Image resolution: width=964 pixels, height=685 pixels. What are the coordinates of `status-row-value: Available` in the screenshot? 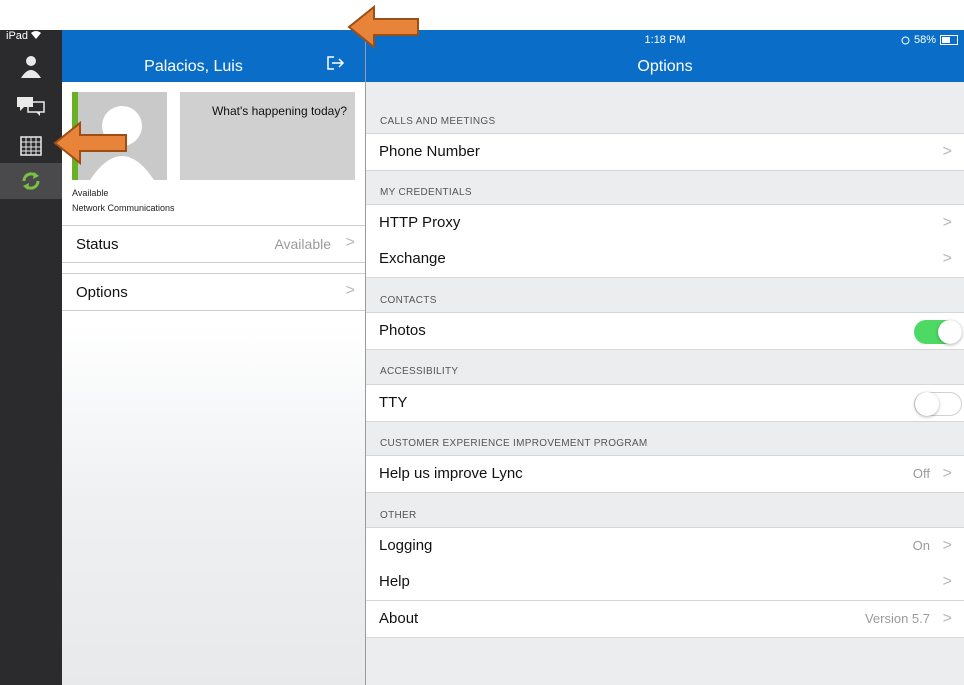 It's located at (302, 244).